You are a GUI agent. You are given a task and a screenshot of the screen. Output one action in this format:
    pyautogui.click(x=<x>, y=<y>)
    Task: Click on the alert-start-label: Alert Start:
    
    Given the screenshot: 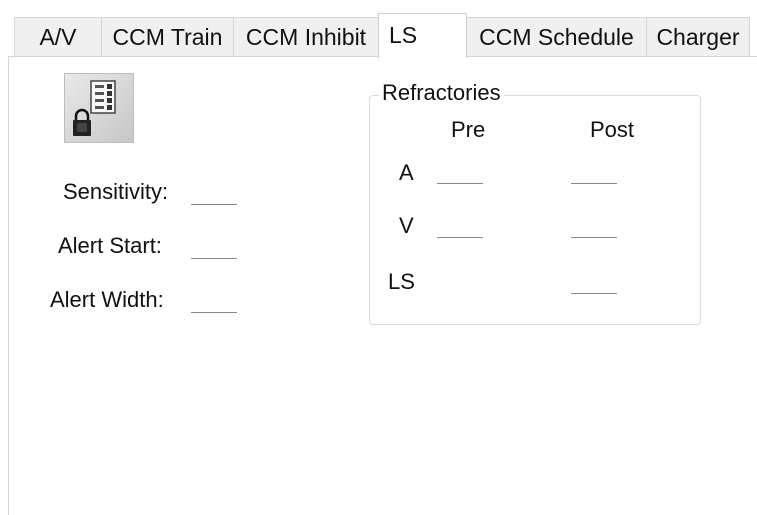 What is the action you would take?
    pyautogui.click(x=110, y=245)
    